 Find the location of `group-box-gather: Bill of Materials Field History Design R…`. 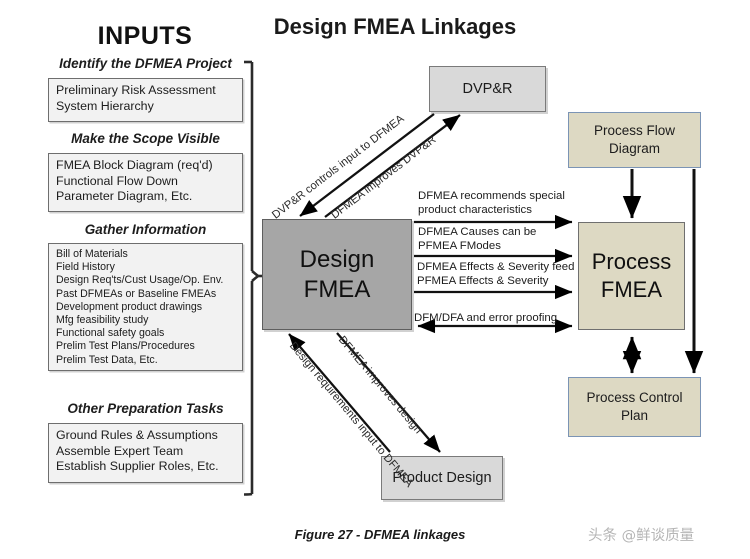

group-box-gather: Bill of Materials Field History Design R… is located at coordinates (145, 307).